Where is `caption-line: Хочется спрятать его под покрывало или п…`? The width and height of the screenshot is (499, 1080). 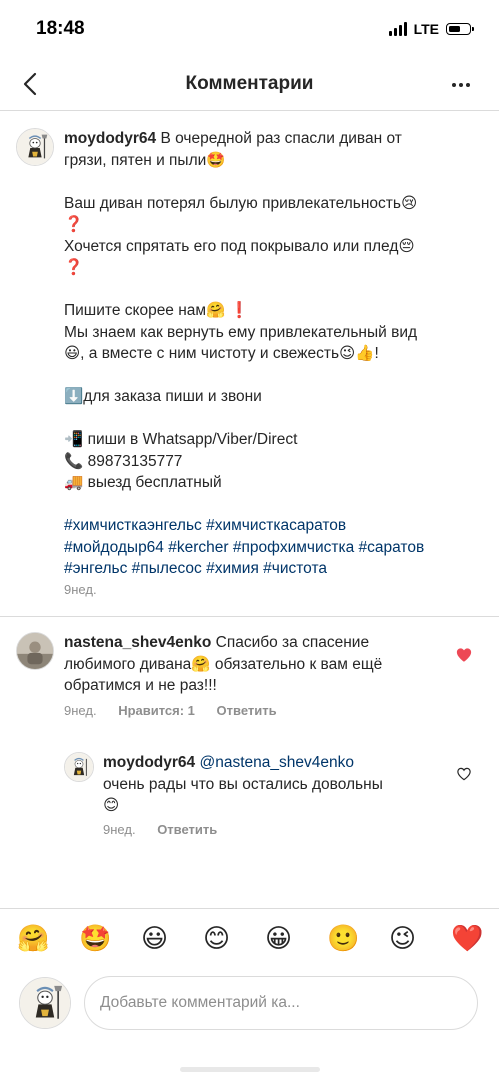
caption-line: Хочется спрятать его под покрывало или п… is located at coordinates (239, 246).